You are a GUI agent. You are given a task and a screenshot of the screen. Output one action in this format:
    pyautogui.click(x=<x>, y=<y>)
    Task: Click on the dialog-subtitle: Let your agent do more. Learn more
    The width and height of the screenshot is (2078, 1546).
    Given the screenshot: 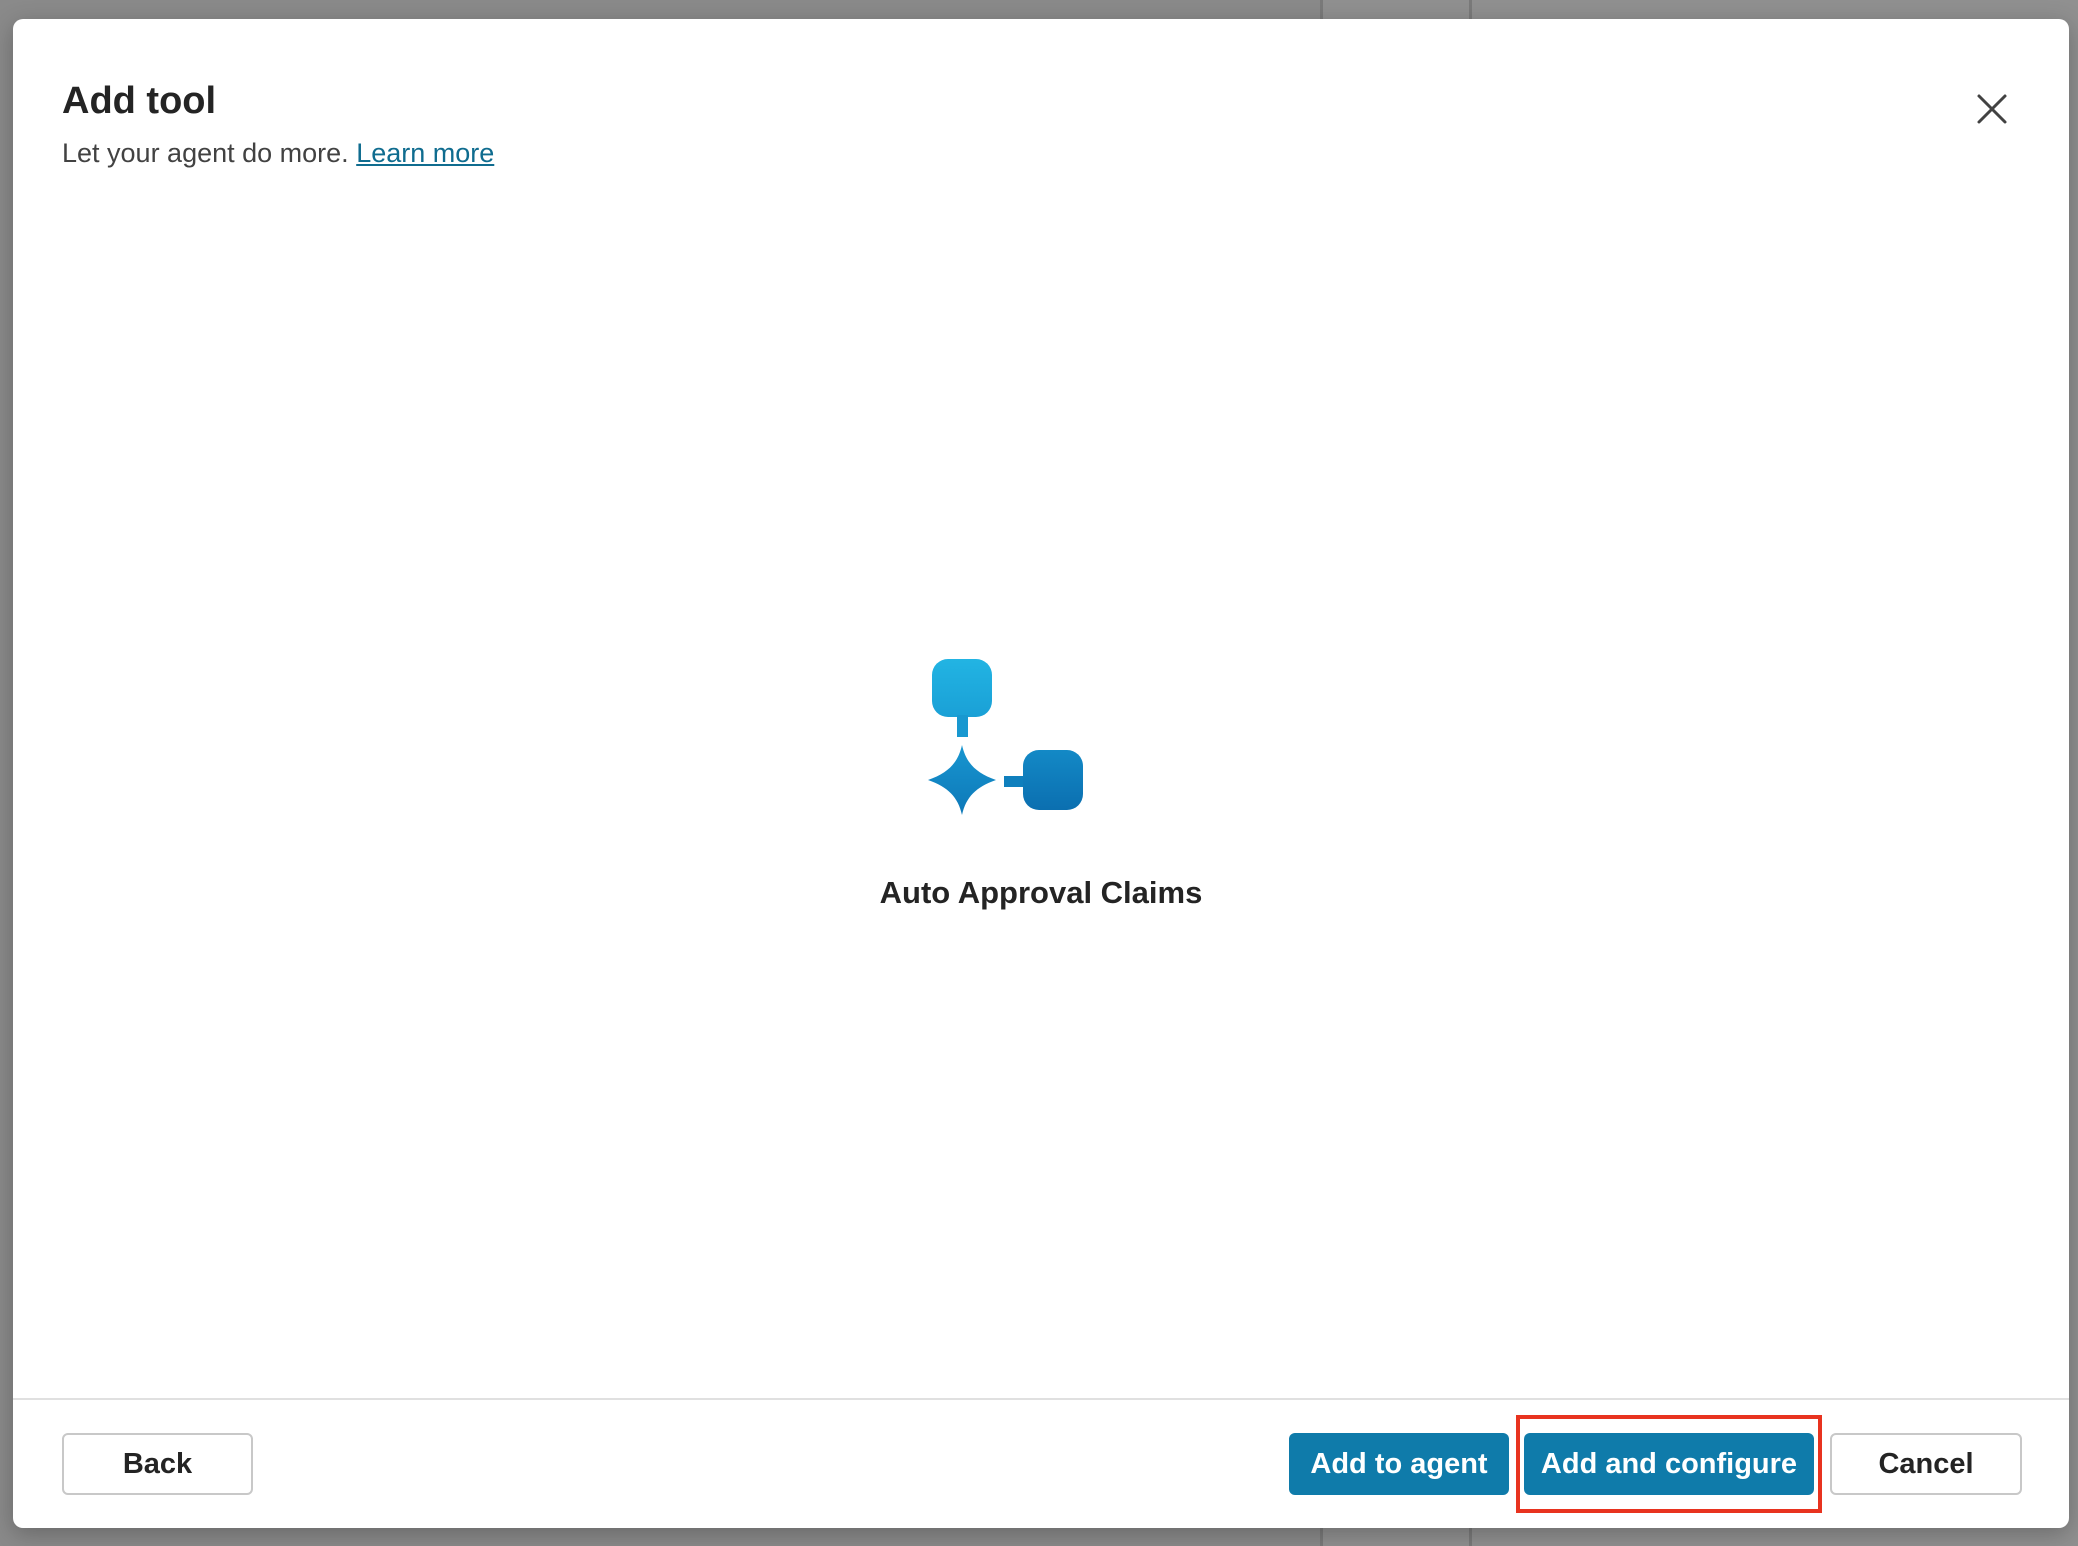 What is the action you would take?
    pyautogui.click(x=278, y=153)
    